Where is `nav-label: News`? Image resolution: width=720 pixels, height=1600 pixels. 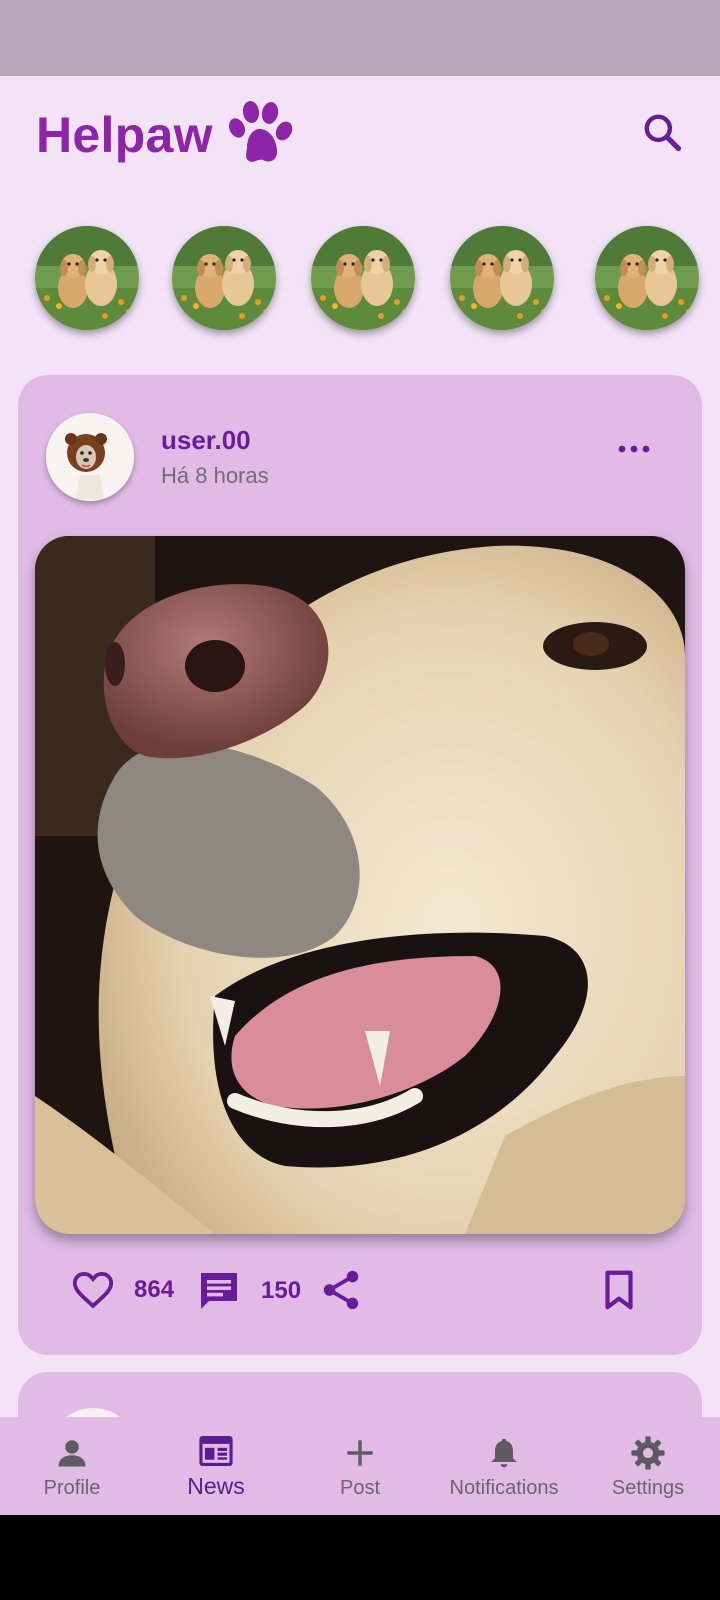 nav-label: News is located at coordinates (216, 1486).